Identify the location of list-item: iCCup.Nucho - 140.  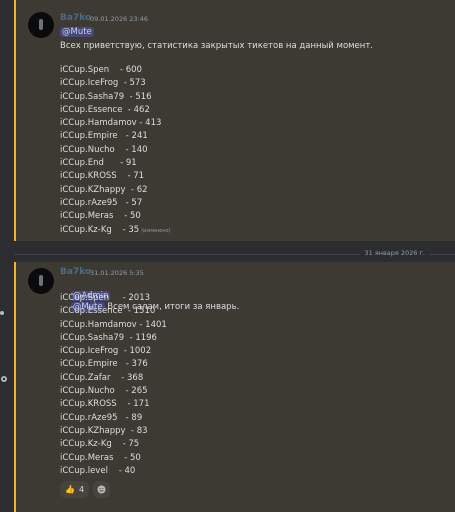
(104, 149).